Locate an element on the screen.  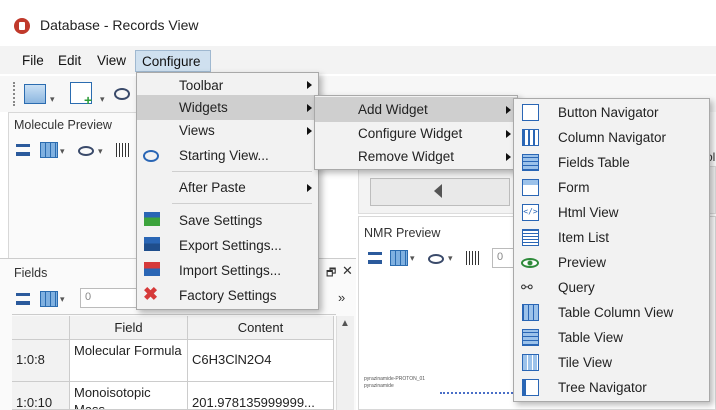
table-cell-field: Molecular Formula is located at coordinates (129, 361).